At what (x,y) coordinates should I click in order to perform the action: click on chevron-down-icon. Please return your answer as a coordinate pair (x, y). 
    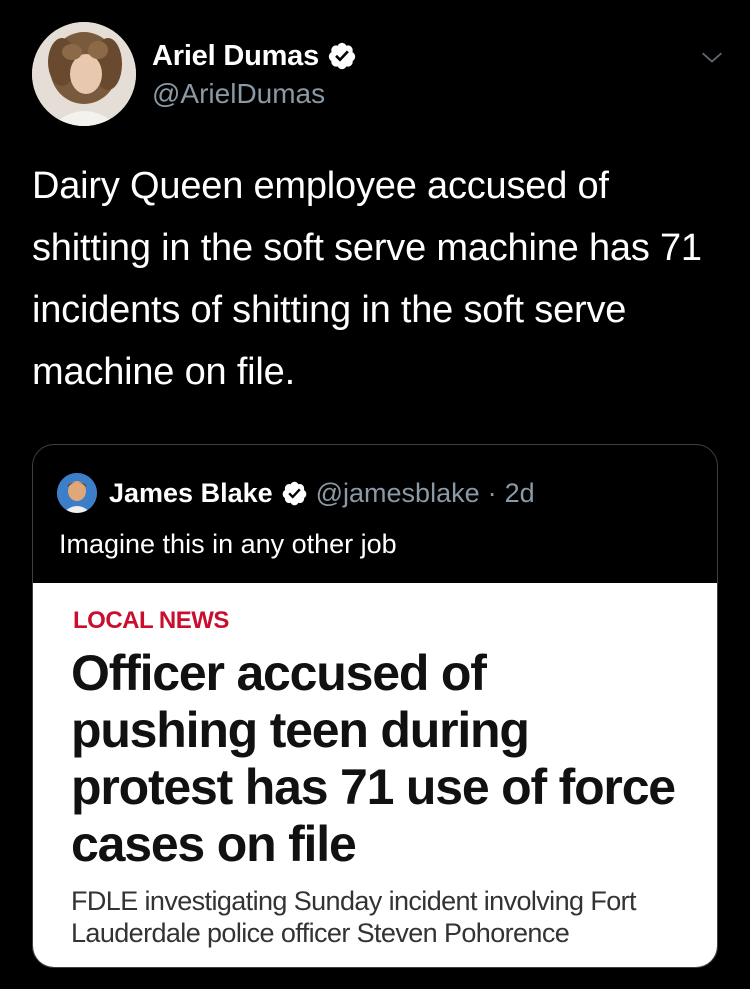
    Looking at the image, I should click on (712, 58).